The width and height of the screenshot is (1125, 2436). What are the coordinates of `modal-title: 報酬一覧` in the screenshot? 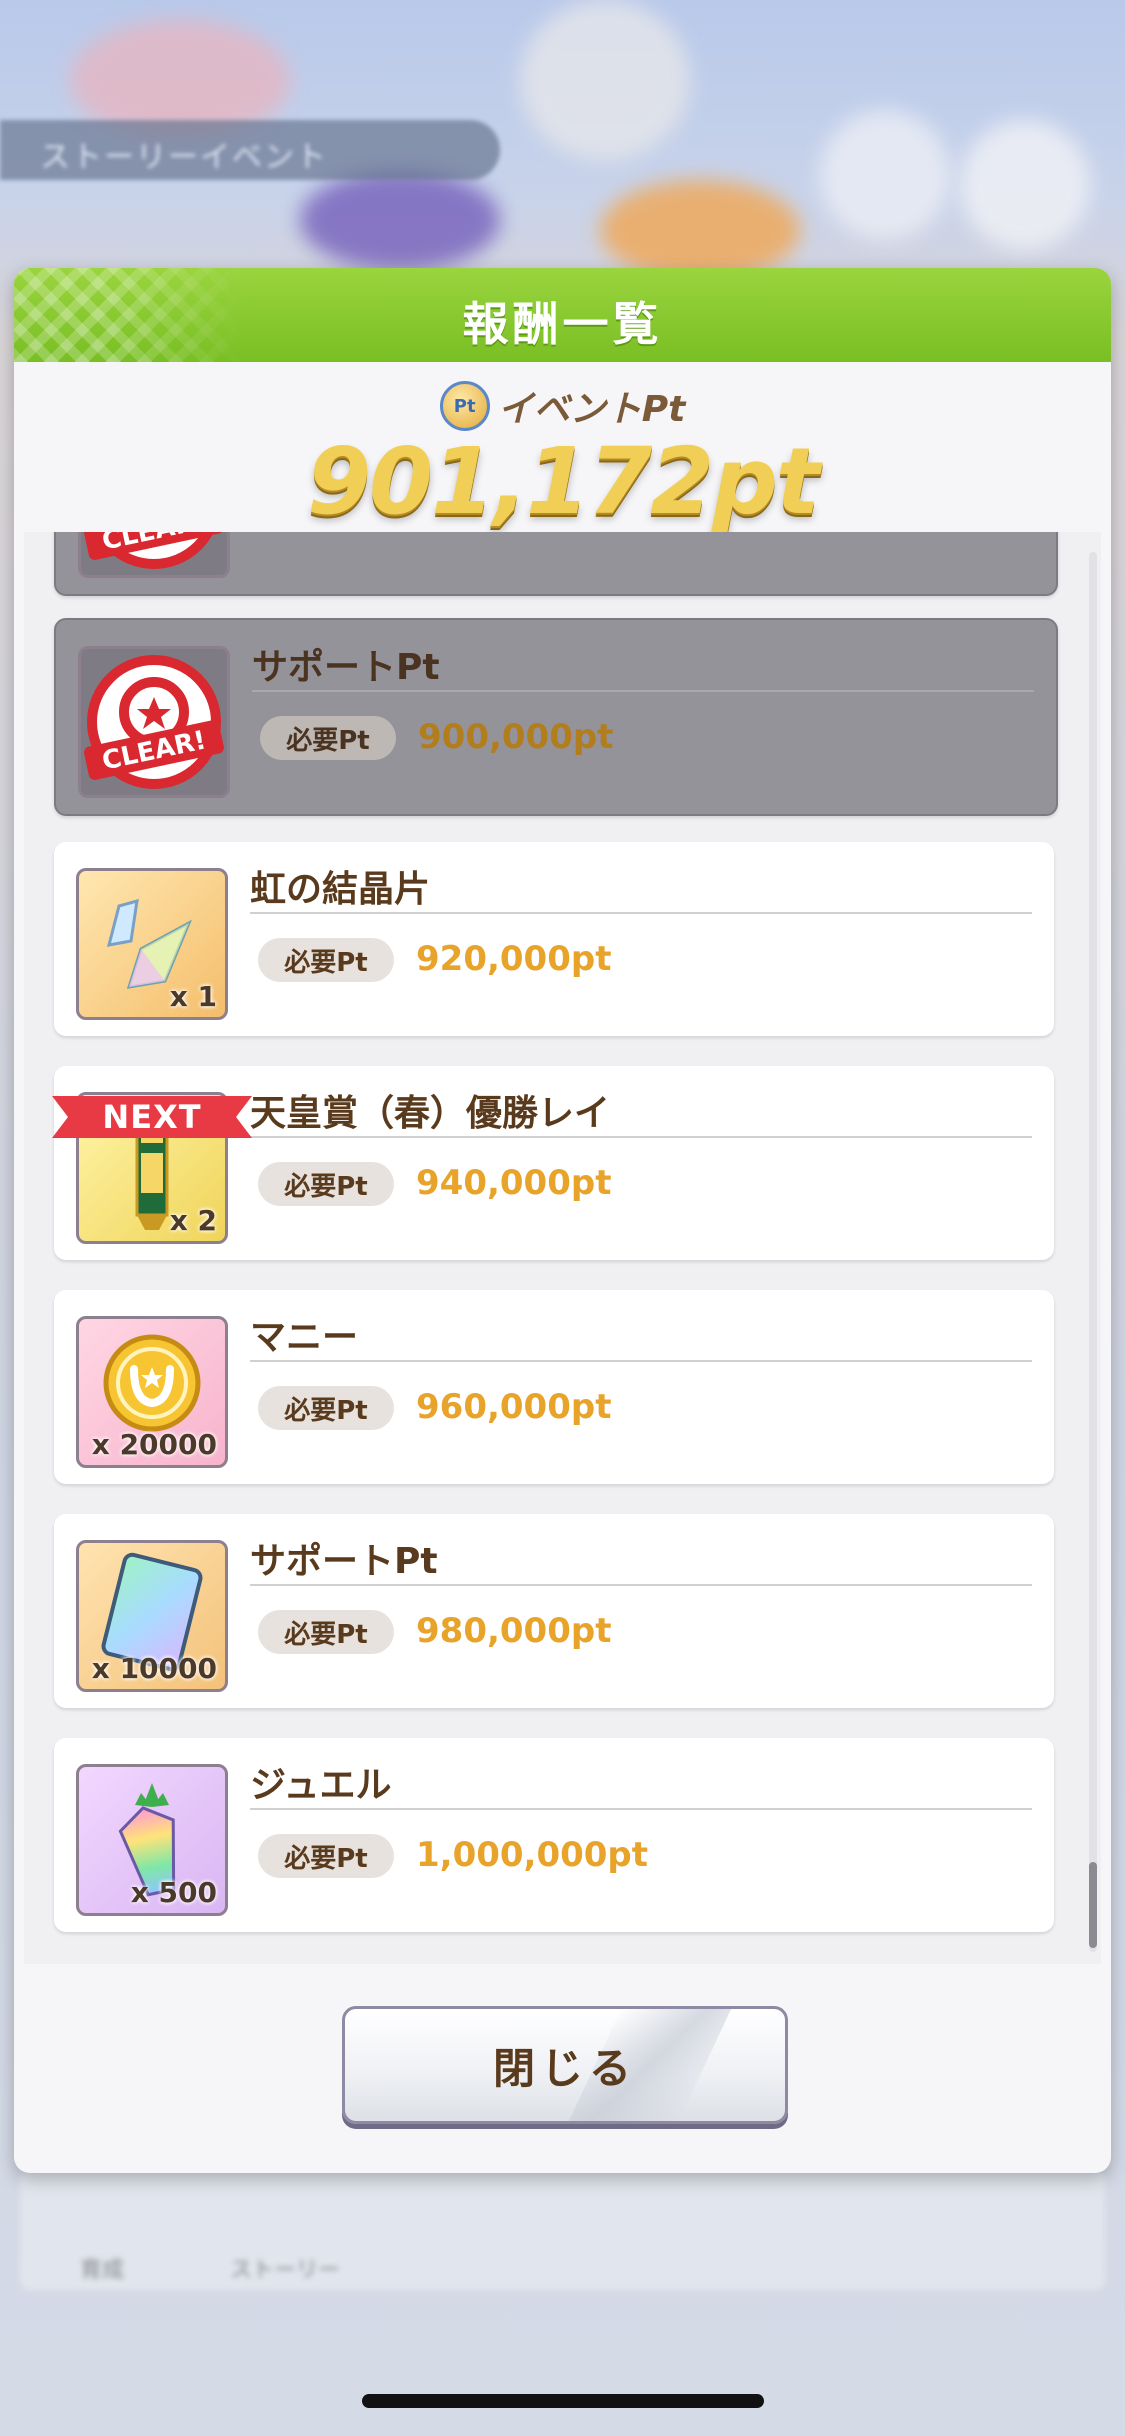 It's located at (562, 324).